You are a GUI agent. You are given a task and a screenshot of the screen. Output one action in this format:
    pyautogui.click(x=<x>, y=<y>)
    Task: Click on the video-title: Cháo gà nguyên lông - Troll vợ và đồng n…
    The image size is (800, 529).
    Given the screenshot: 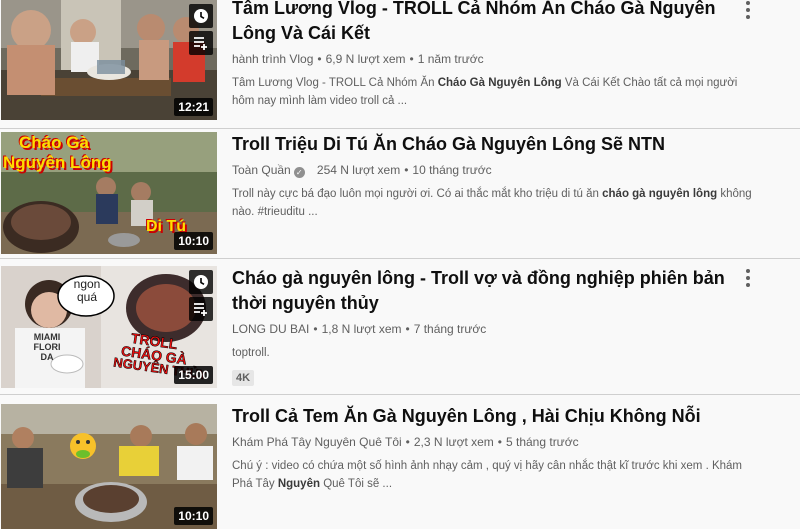 What is the action you would take?
    pyautogui.click(x=497, y=291)
    